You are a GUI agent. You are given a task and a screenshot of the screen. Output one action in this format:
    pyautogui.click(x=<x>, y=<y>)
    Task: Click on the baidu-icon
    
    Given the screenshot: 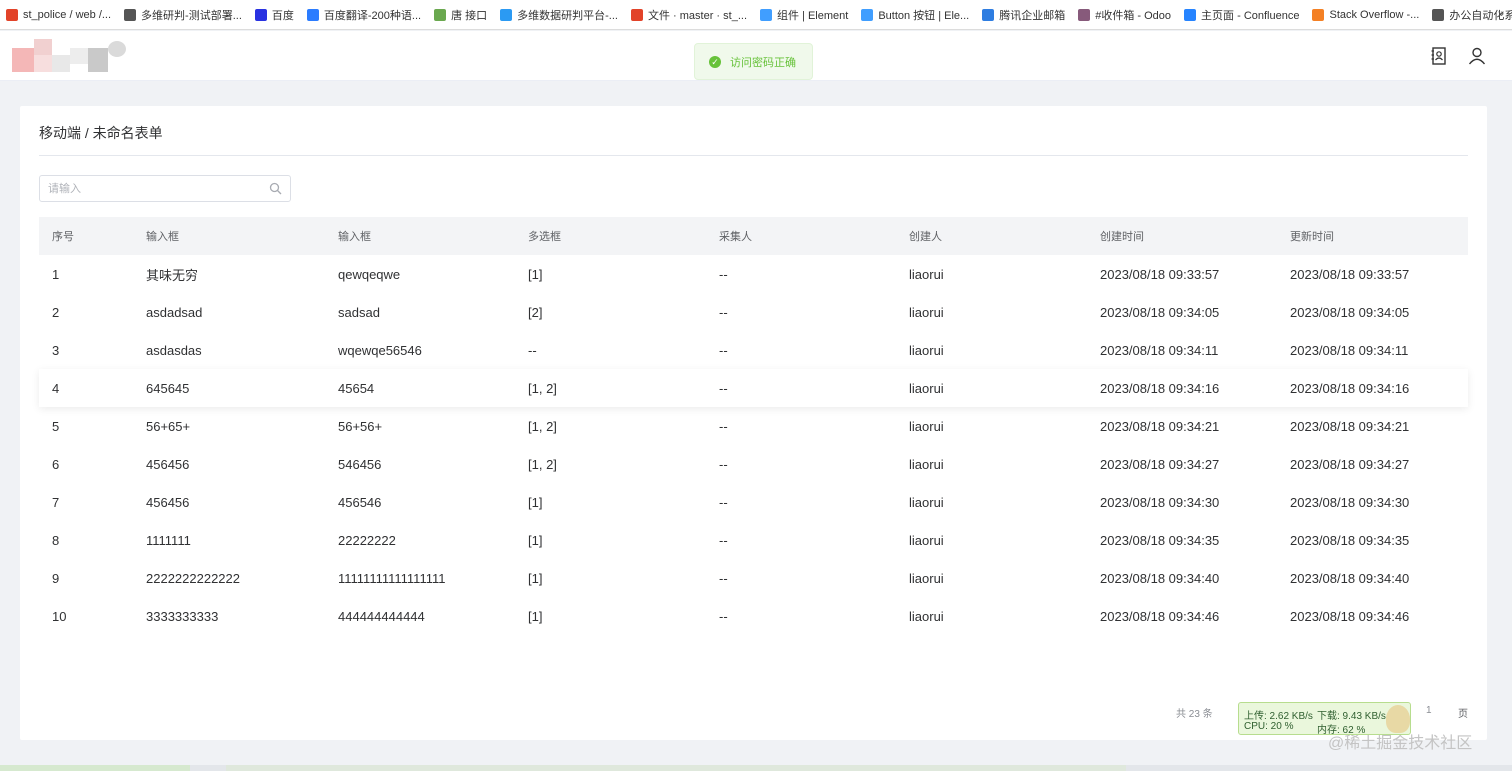 What is the action you would take?
    pyautogui.click(x=260, y=14)
    